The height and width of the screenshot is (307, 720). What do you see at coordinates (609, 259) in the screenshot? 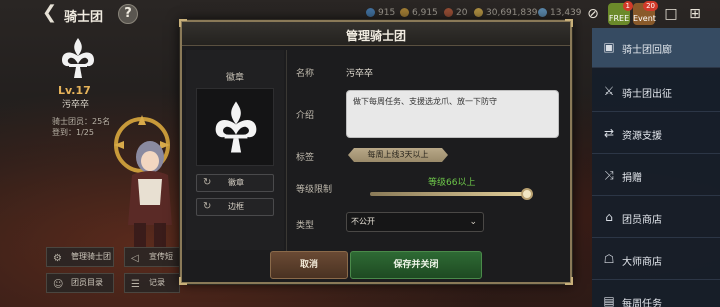
I see `master-shop-icon: ☖` at bounding box center [609, 259].